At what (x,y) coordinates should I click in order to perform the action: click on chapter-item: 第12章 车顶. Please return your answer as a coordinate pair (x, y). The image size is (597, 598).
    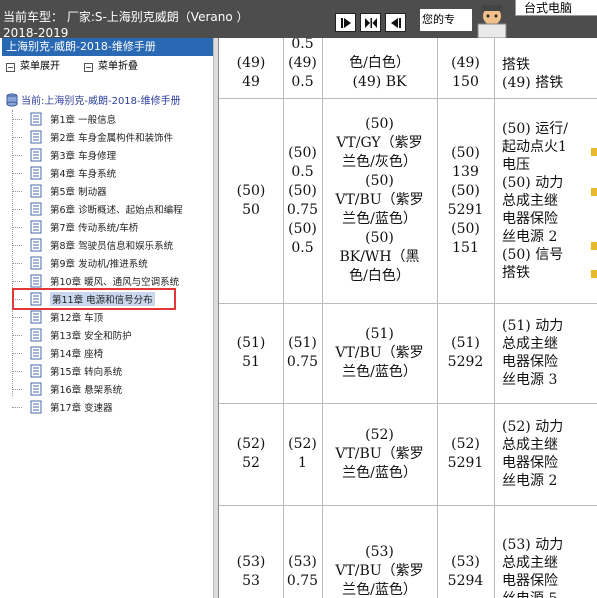
    Looking at the image, I should click on (57, 317).